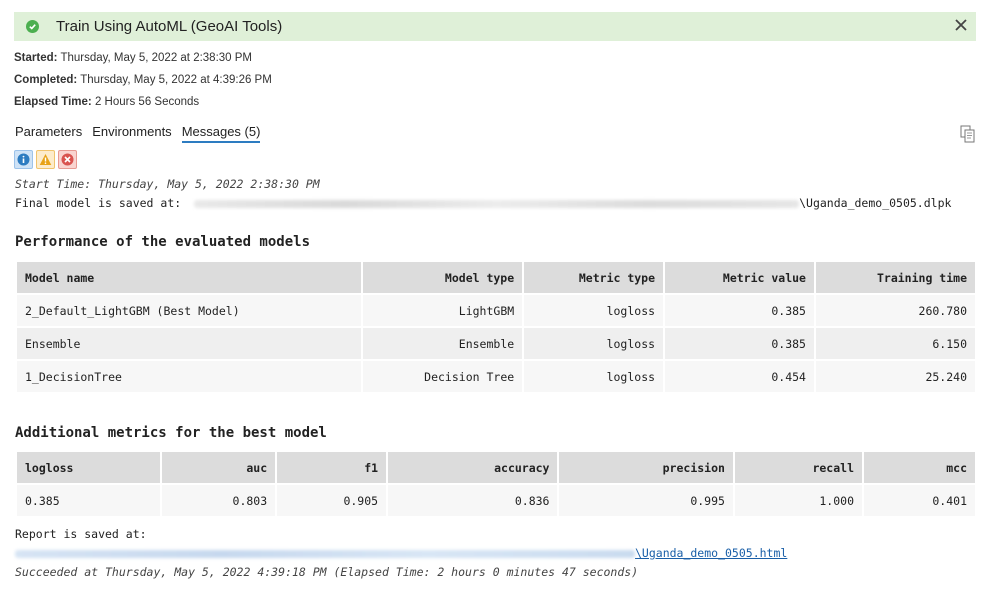 Image resolution: width=982 pixels, height=600 pixels. Describe the element at coordinates (189, 310) in the screenshot. I see `table-cell: 2_Default_LightGBM (Best Model)` at that location.